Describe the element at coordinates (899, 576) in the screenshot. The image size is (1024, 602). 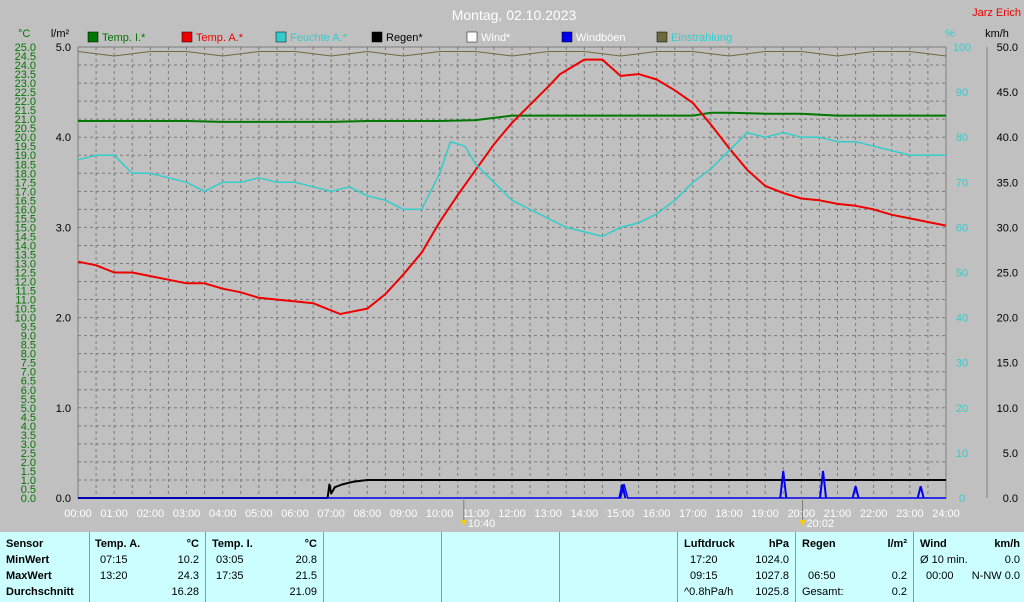
I see `rain-max-value: 0.2` at that location.